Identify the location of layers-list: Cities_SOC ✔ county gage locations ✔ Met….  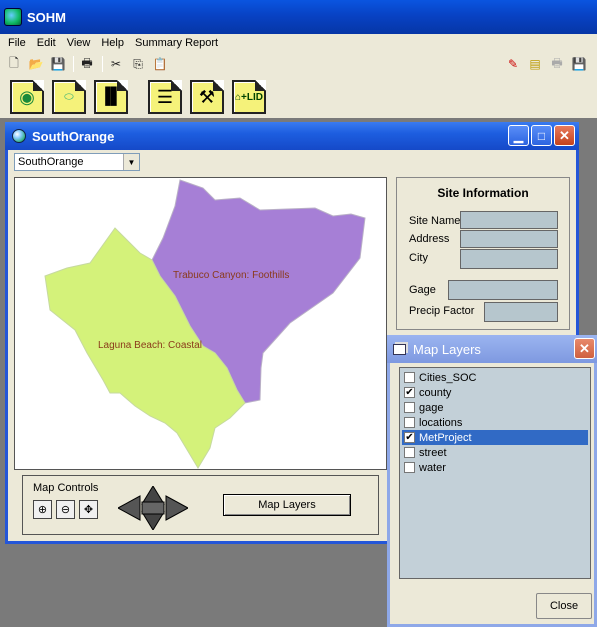
(495, 473).